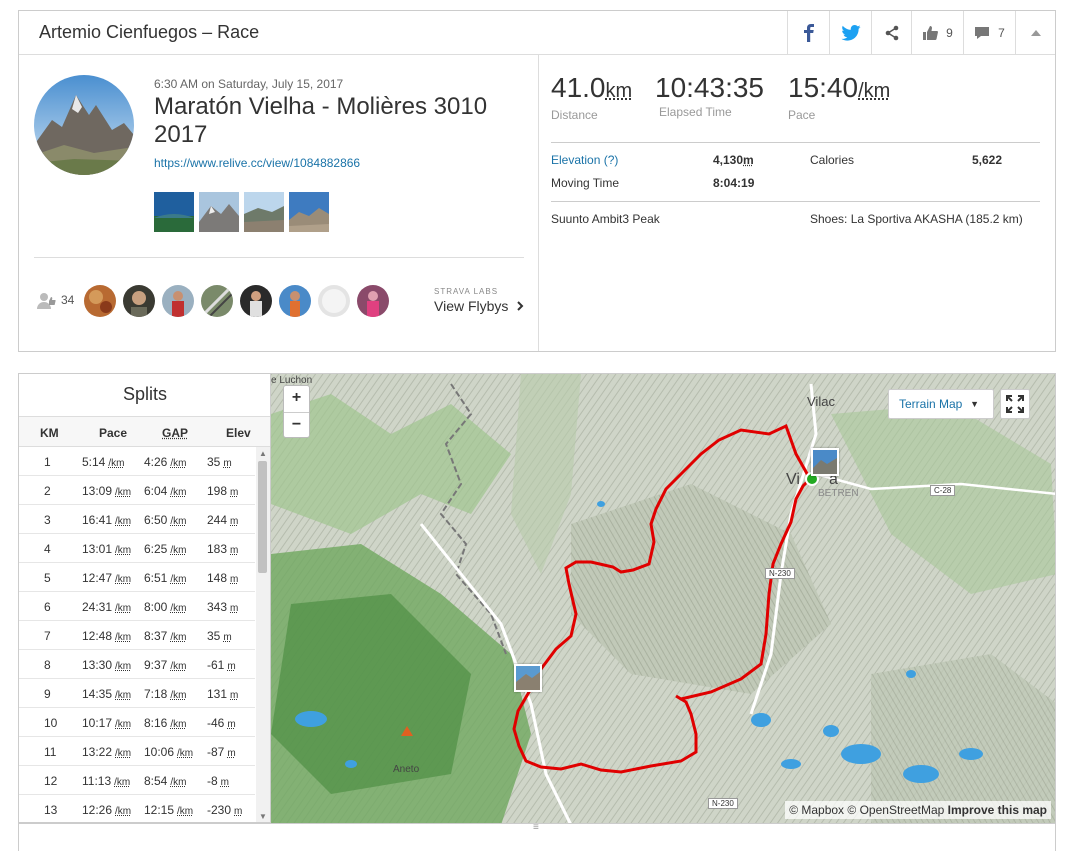 Image resolution: width=1073 pixels, height=851 pixels. I want to click on zoom-in-button: +, so click(296, 399).